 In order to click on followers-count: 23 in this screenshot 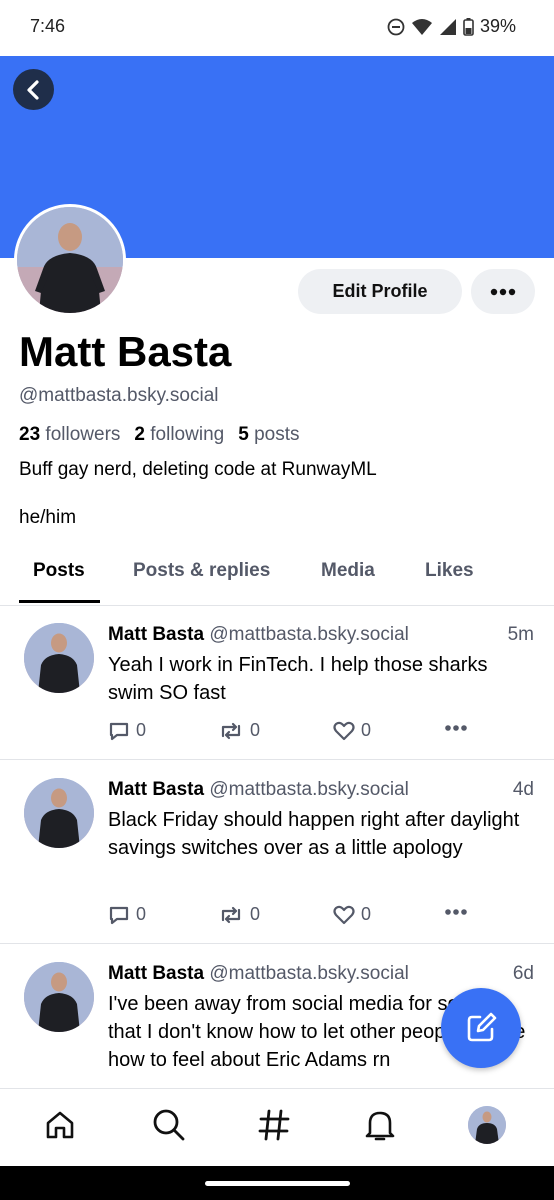, I will do `click(30, 434)`.